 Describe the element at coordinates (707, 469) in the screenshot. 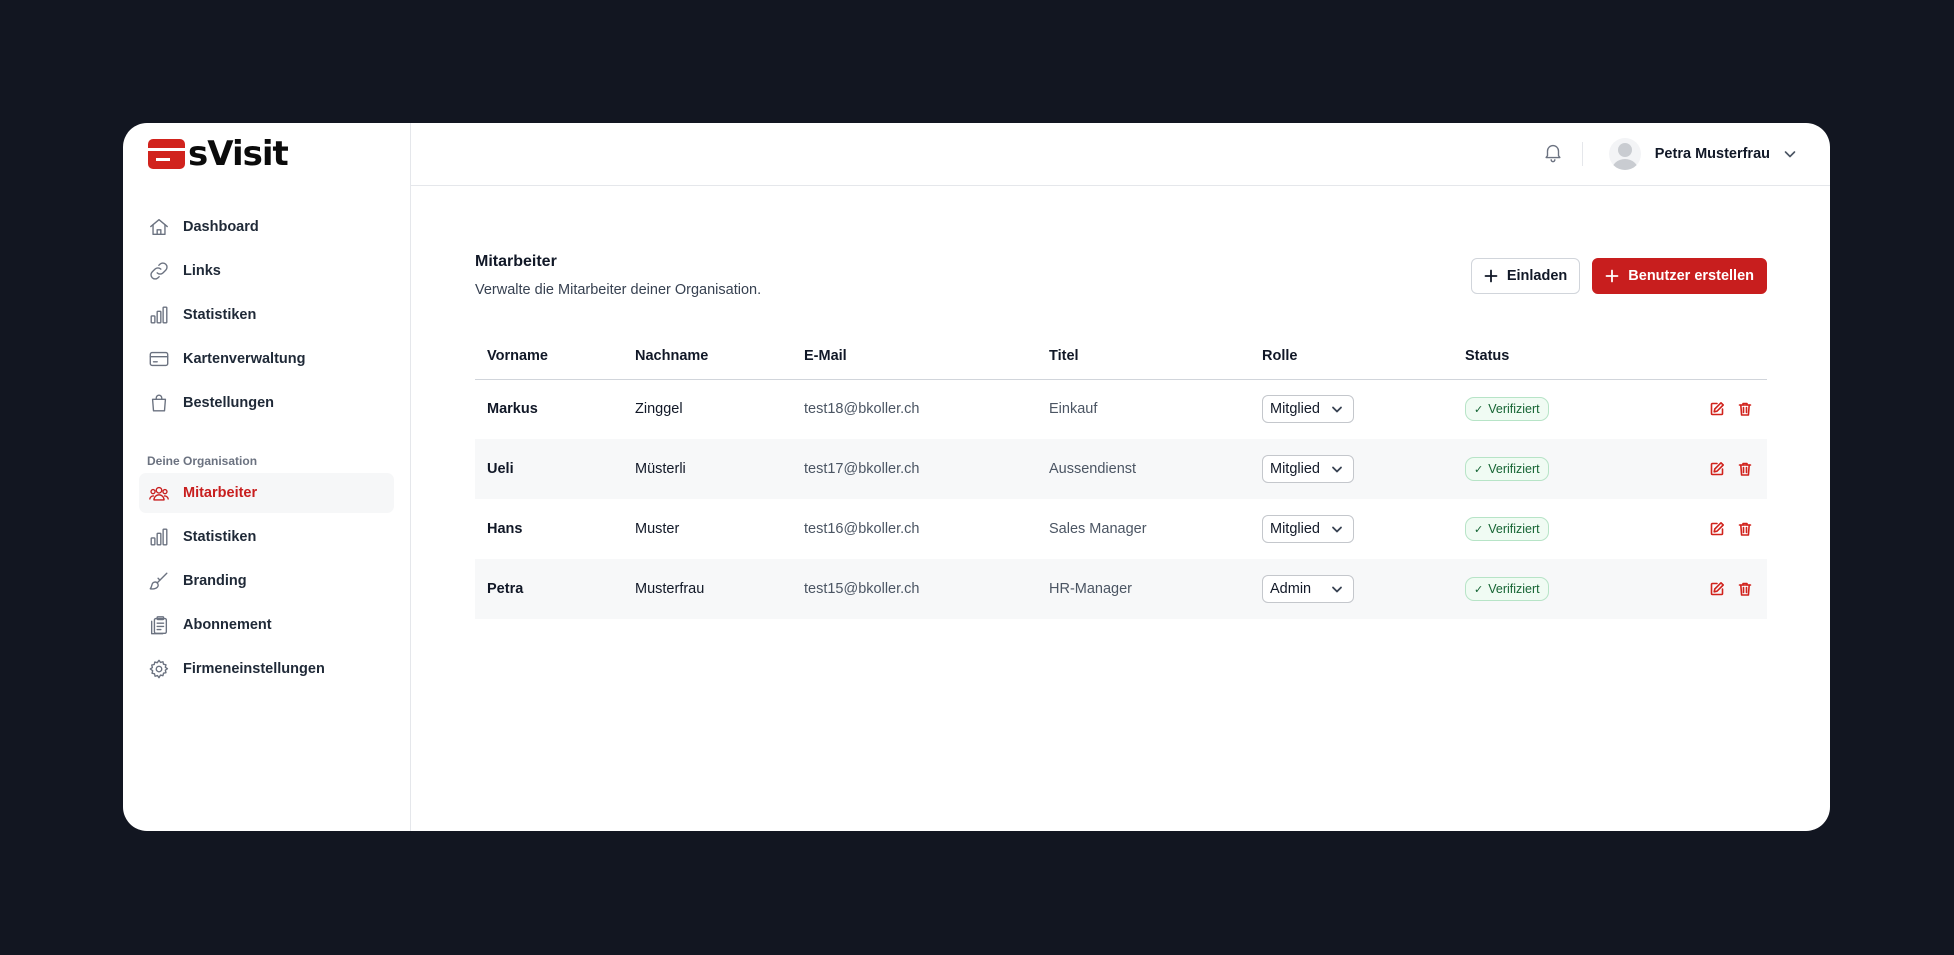

I see `cell-nachname: Müsterli` at that location.